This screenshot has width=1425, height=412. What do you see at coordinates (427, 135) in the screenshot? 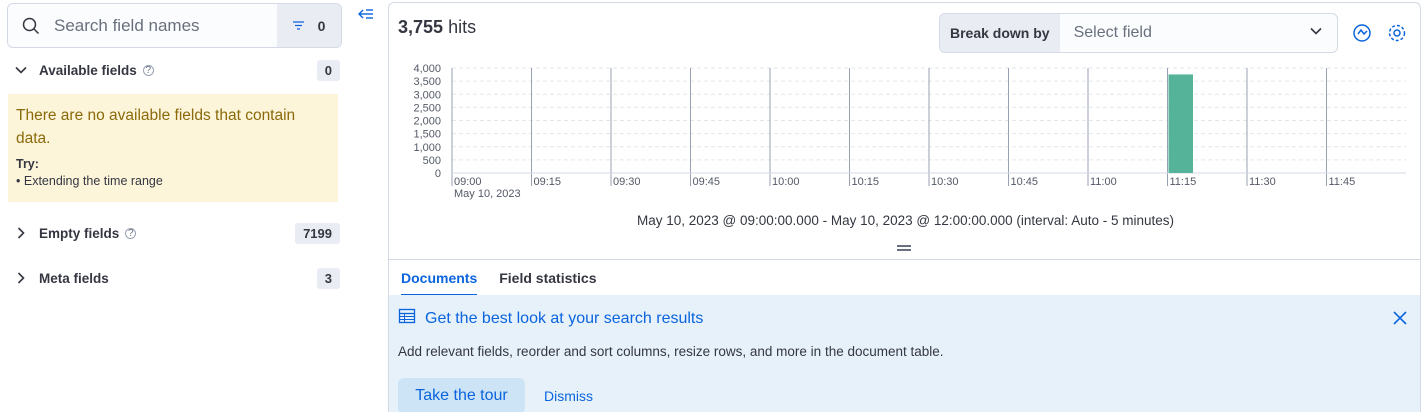
I see `y-tick-label: 1,500` at bounding box center [427, 135].